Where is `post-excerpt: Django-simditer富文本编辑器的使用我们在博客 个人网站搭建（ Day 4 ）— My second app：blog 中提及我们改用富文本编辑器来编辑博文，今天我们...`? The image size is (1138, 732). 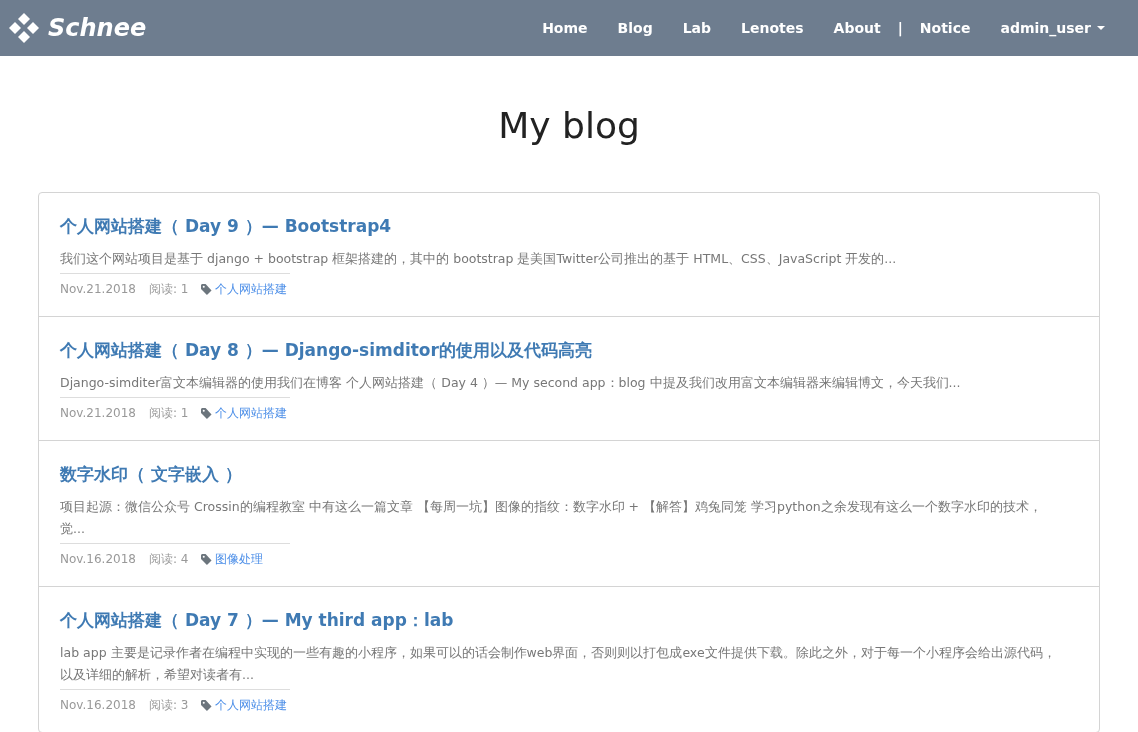 post-excerpt: Django-simditer富文本编辑器的使用我们在博客 个人网站搭建（ Day 4 ）— My second app：blog 中提及我们改用富文本编辑器来编辑博文，今天我们... is located at coordinates (511, 383).